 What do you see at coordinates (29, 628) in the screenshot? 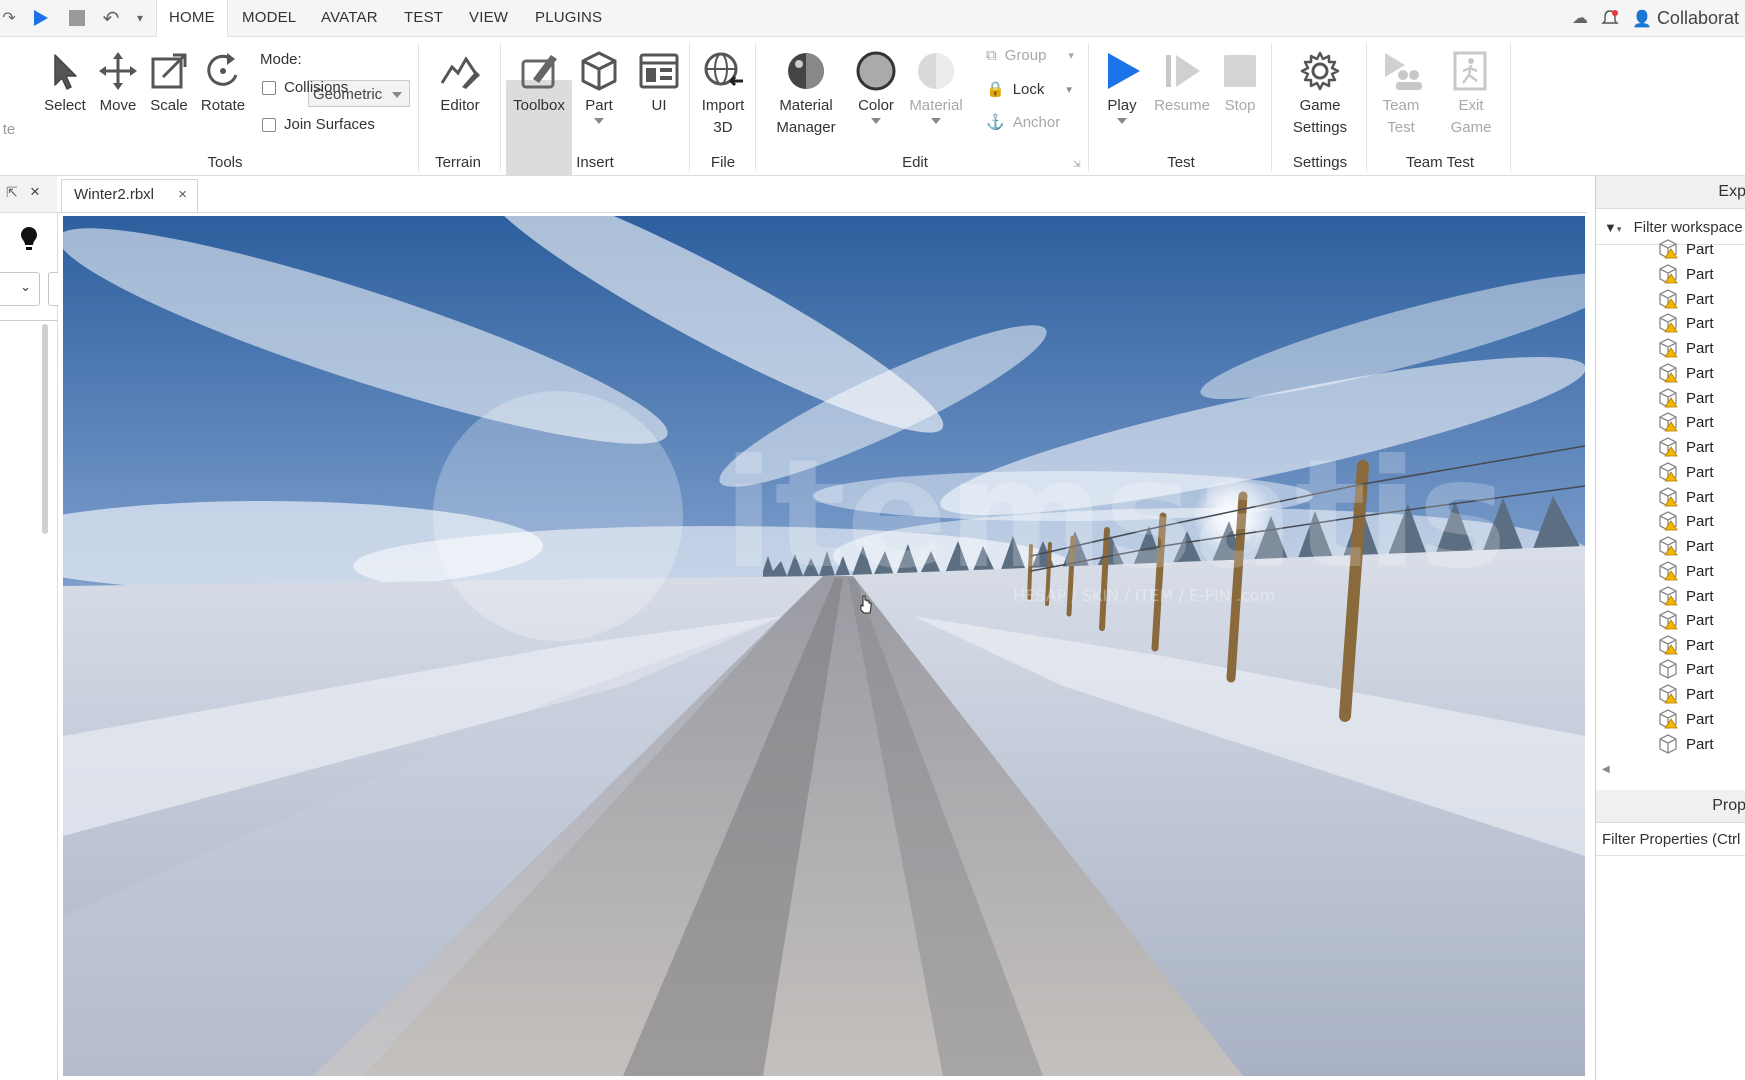
I see `left-dock-panel: ⇱ × ⌄` at bounding box center [29, 628].